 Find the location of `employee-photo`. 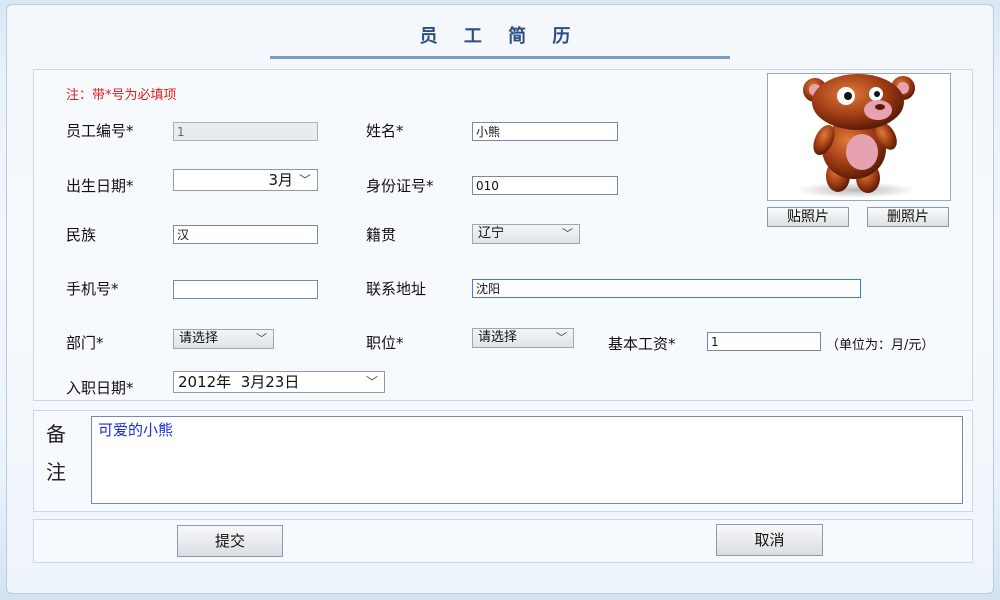

employee-photo is located at coordinates (859, 137).